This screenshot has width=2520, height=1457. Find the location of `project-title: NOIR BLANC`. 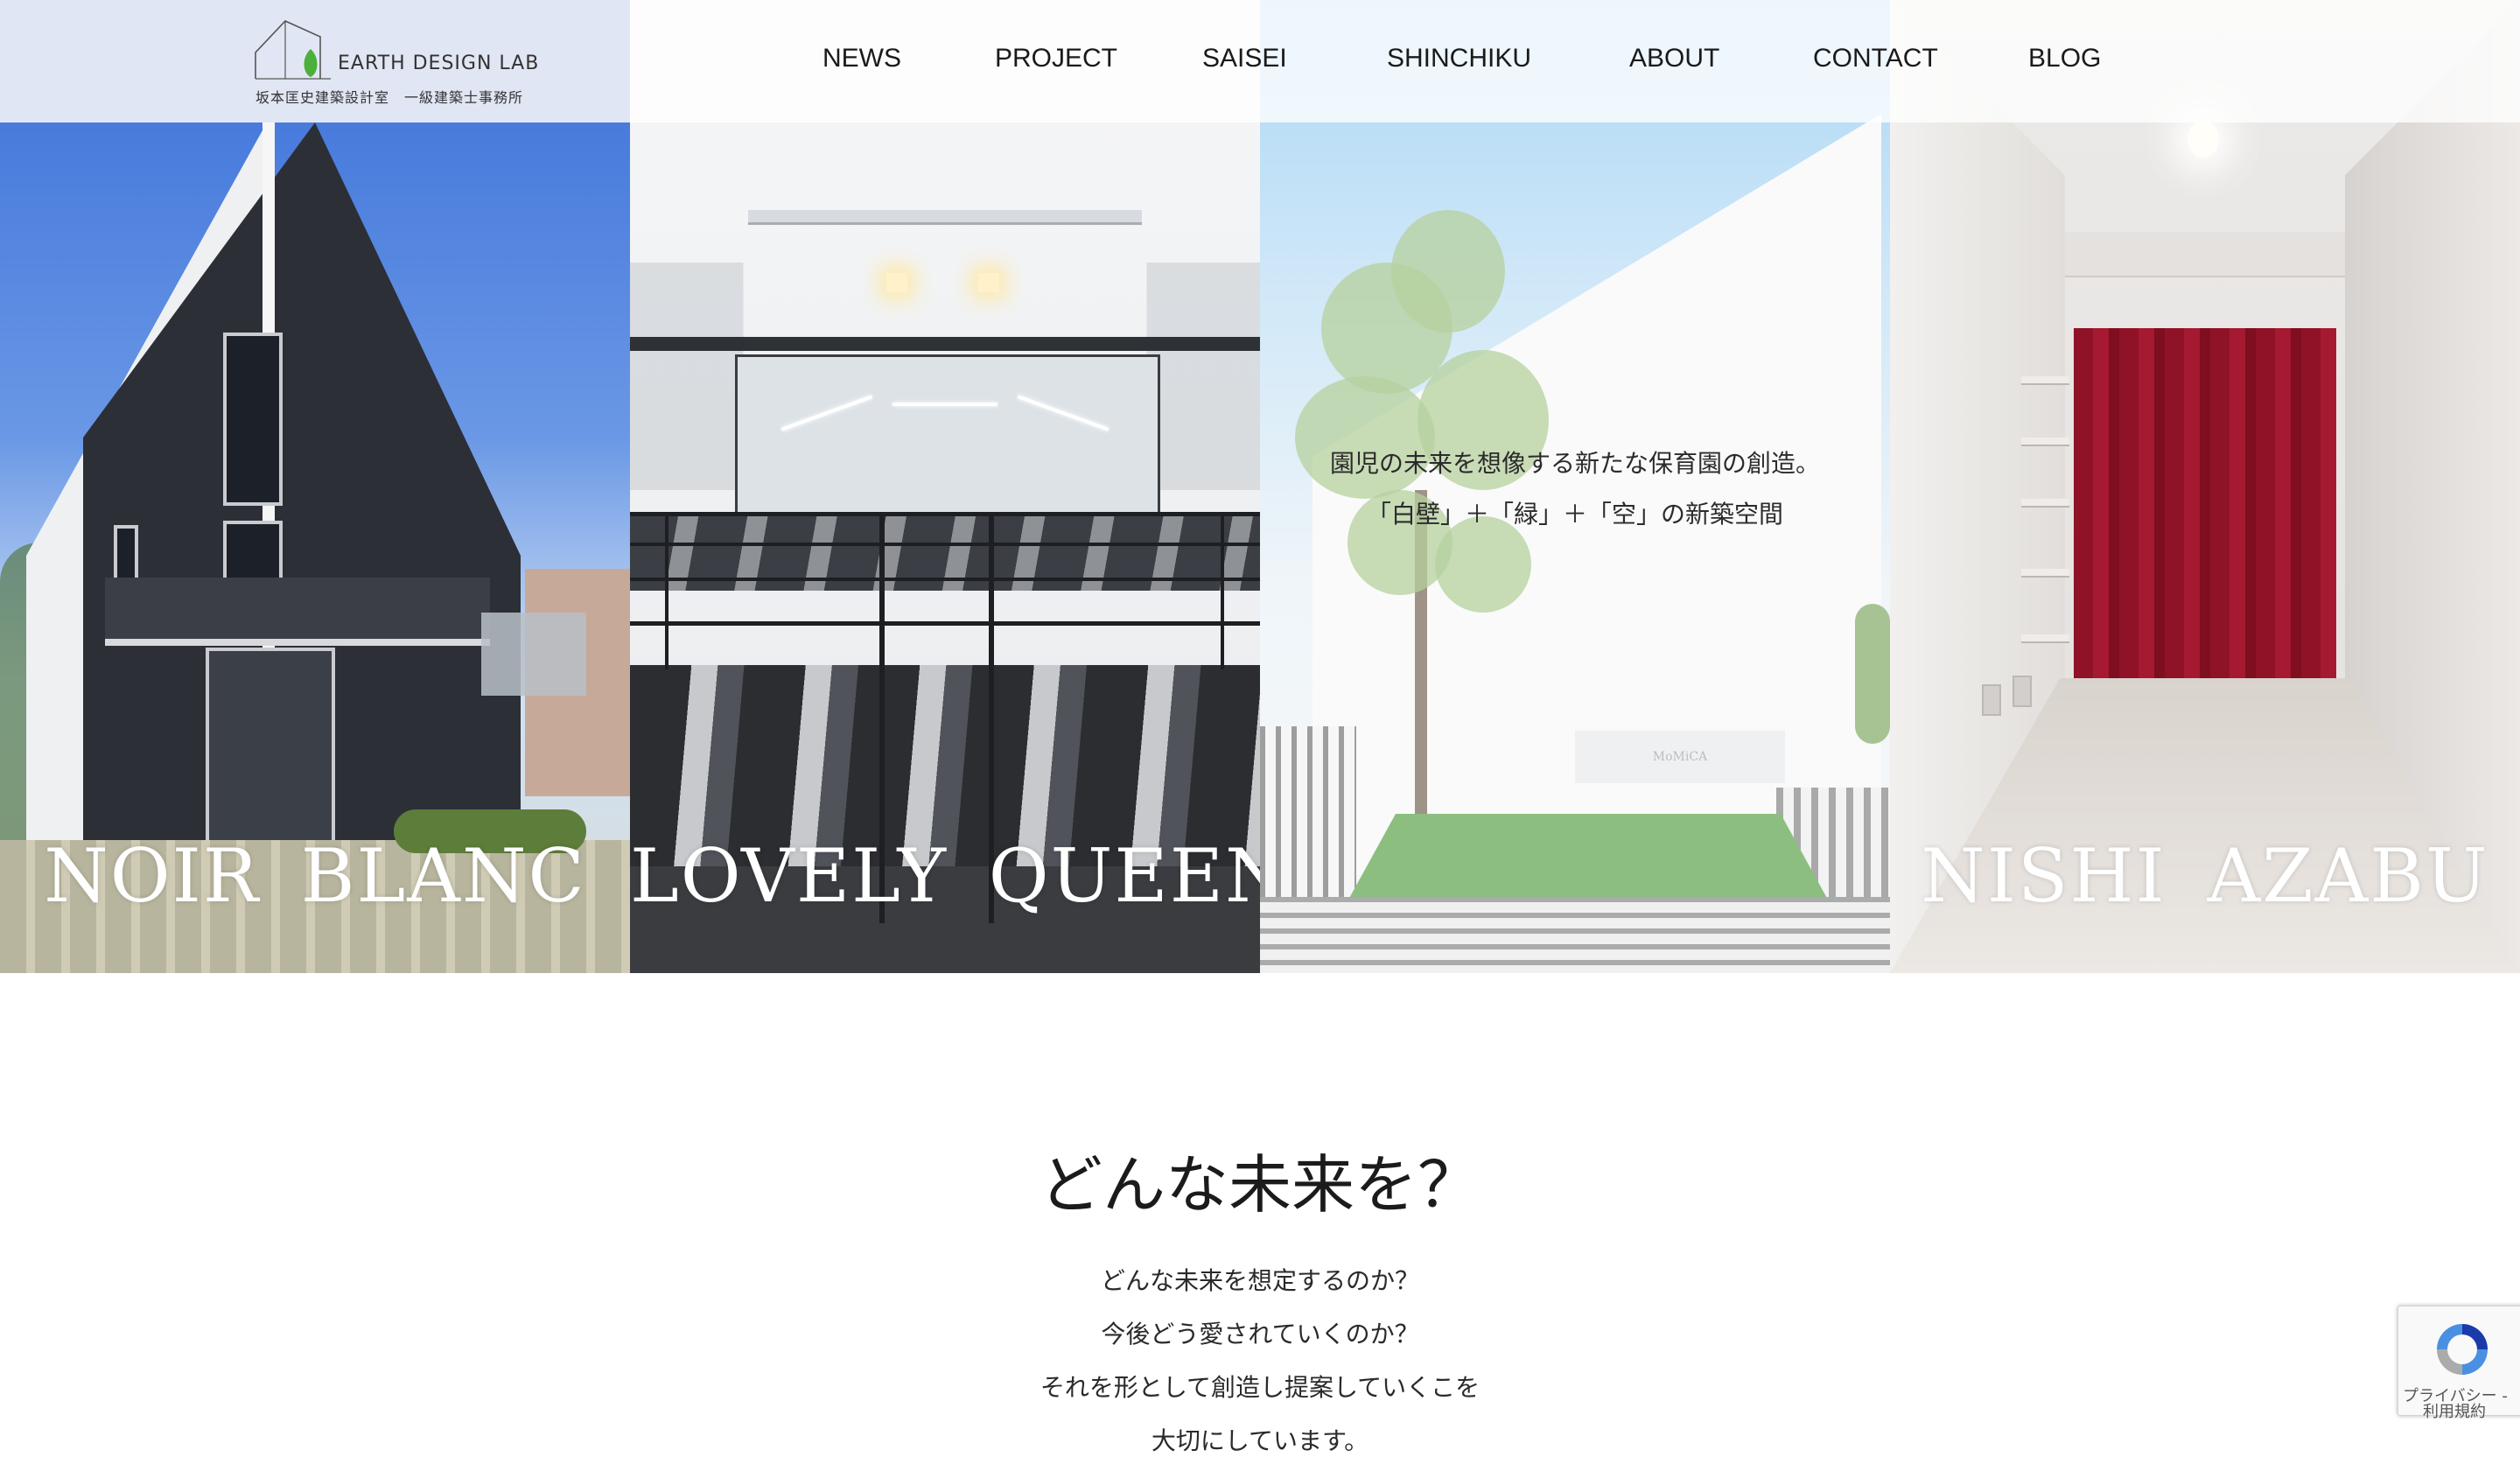

project-title: NOIR BLANC is located at coordinates (315, 876).